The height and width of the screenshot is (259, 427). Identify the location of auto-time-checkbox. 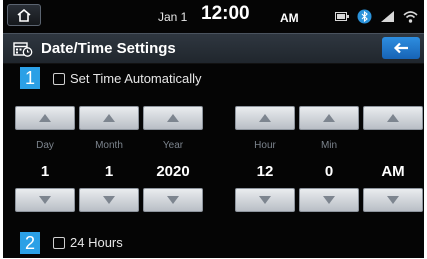
(59, 79).